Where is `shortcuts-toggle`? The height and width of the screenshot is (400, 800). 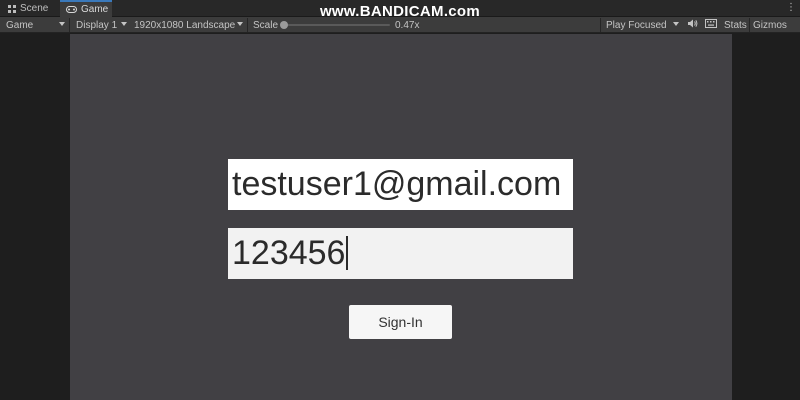 shortcuts-toggle is located at coordinates (711, 25).